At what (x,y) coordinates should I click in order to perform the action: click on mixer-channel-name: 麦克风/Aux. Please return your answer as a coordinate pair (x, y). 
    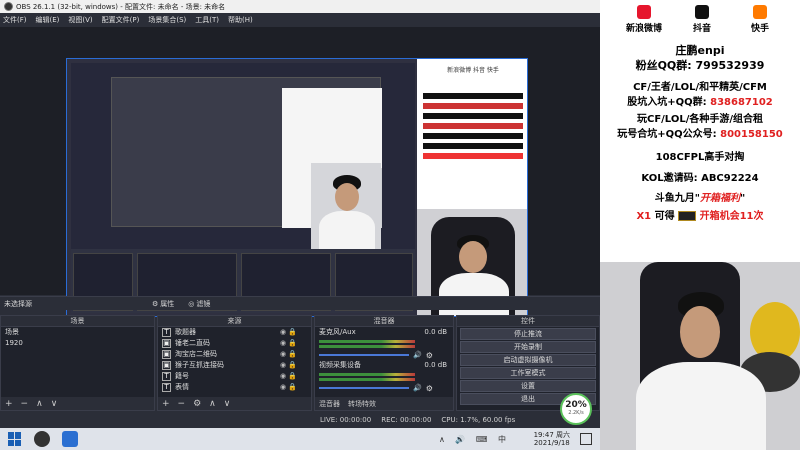
    Looking at the image, I should click on (337, 332).